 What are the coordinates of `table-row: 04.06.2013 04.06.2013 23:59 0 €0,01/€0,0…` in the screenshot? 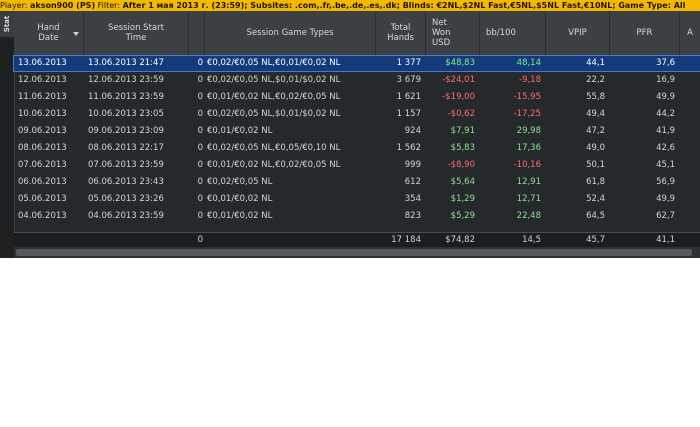 It's located at (357, 216).